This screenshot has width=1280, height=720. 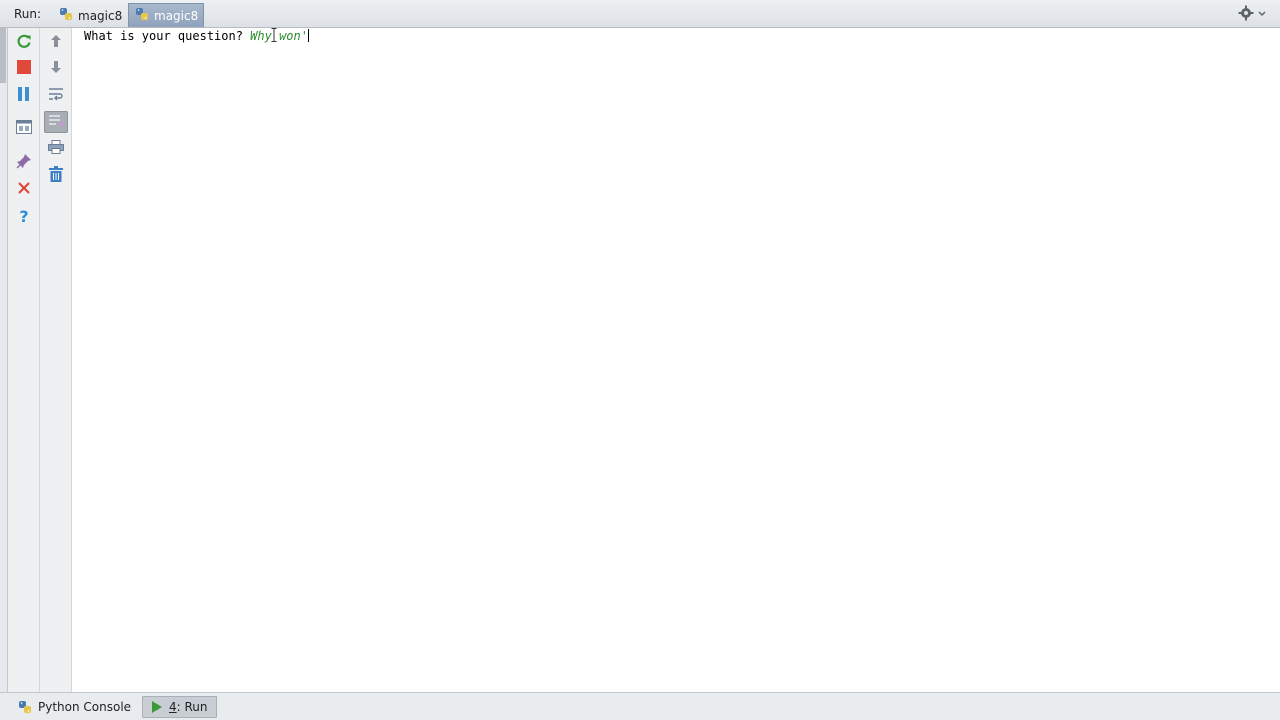 I want to click on soft-wrap-button, so click(x=56, y=95).